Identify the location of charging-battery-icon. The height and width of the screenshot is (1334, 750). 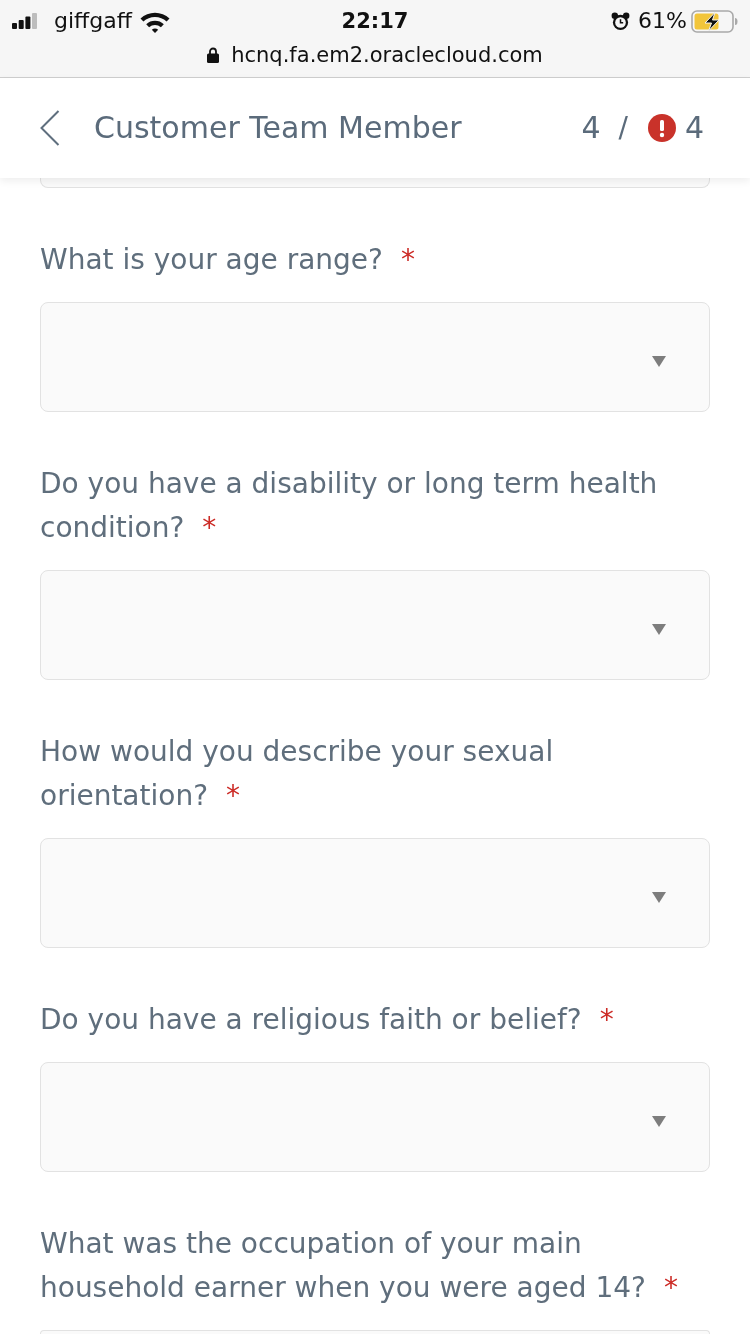
(714, 21).